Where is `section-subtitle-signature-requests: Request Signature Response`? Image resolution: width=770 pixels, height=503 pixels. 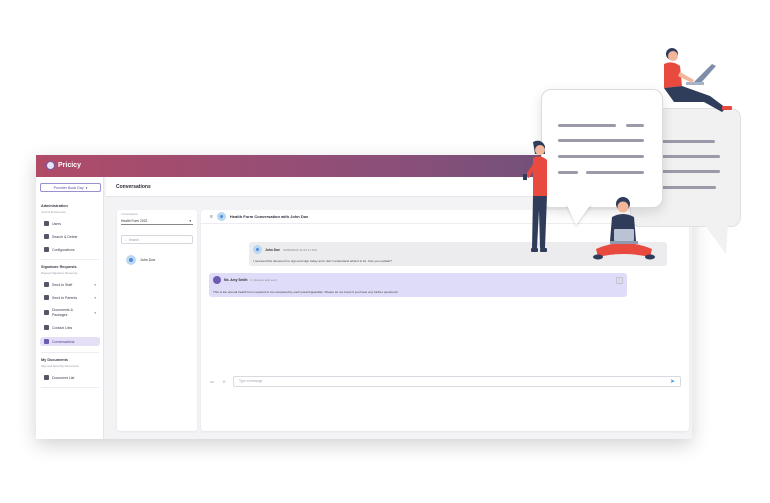
section-subtitle-signature-requests: Request Signature Response is located at coordinates (59, 273).